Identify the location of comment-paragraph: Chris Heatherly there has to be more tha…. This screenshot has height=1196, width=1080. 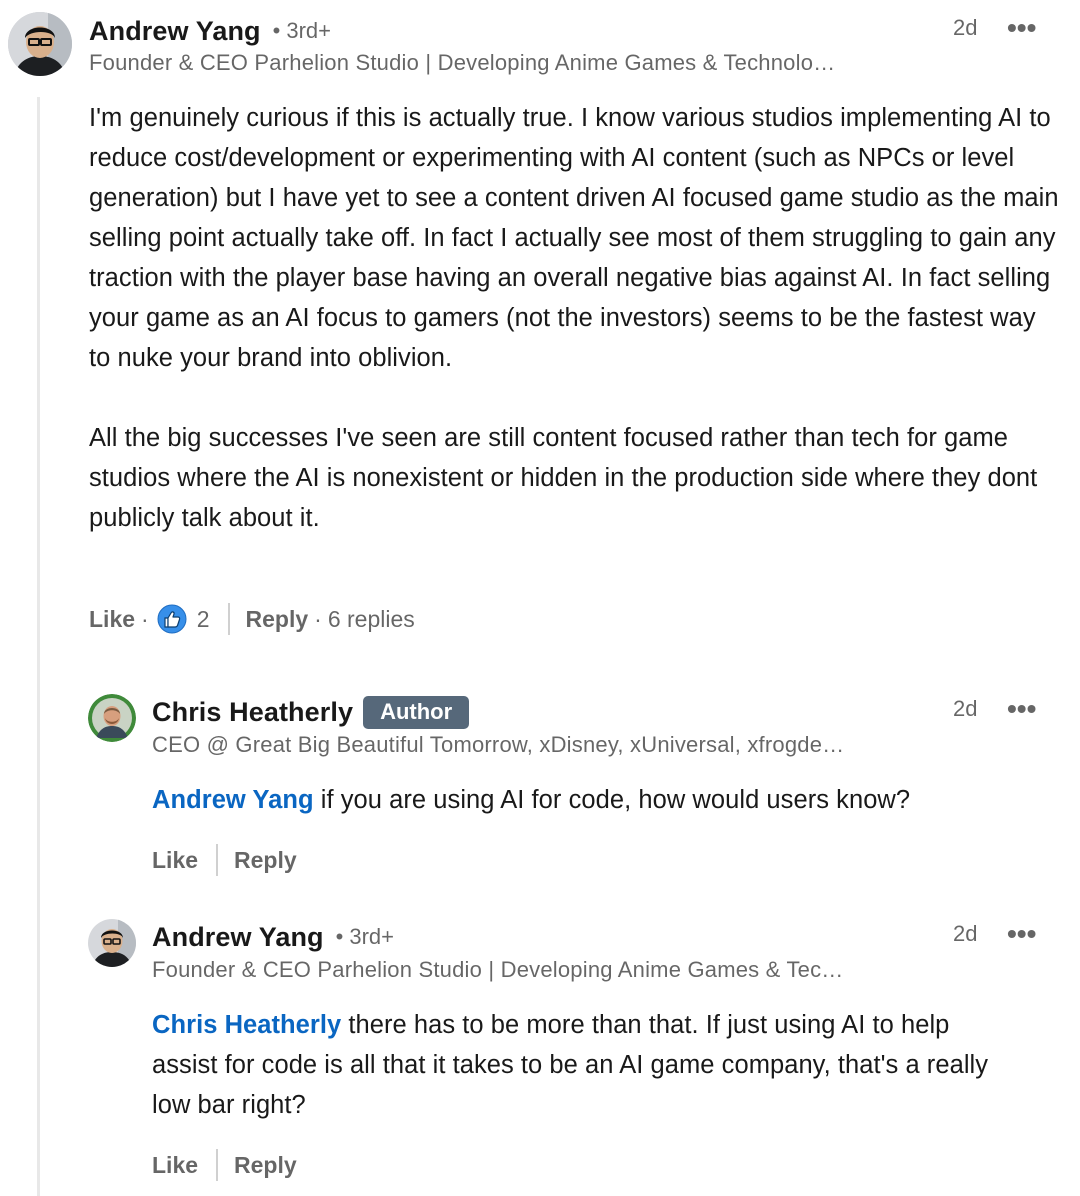
(582, 1065).